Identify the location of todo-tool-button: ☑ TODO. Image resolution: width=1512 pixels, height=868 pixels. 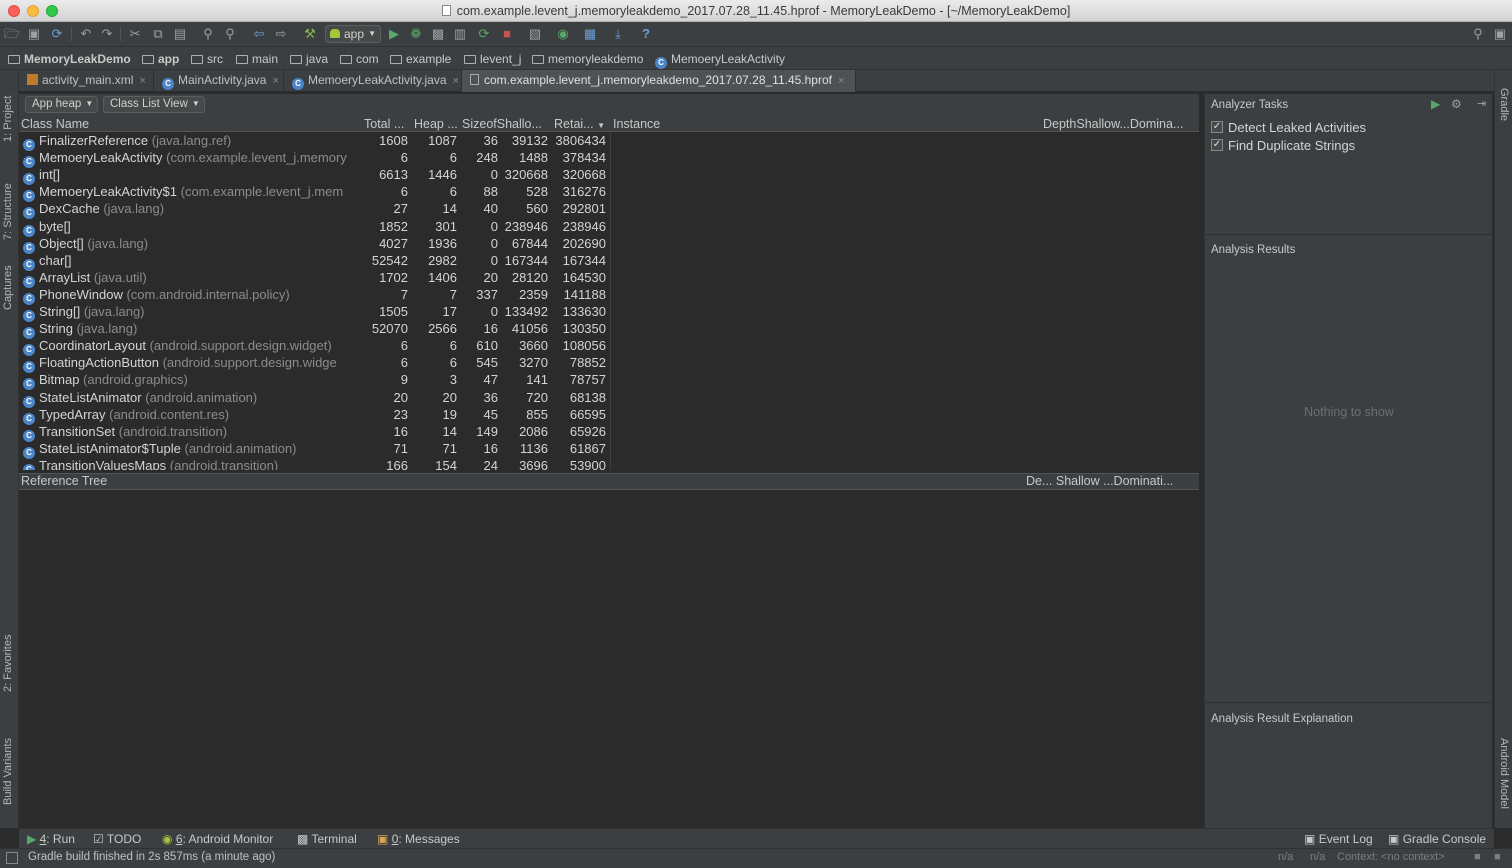
(117, 839).